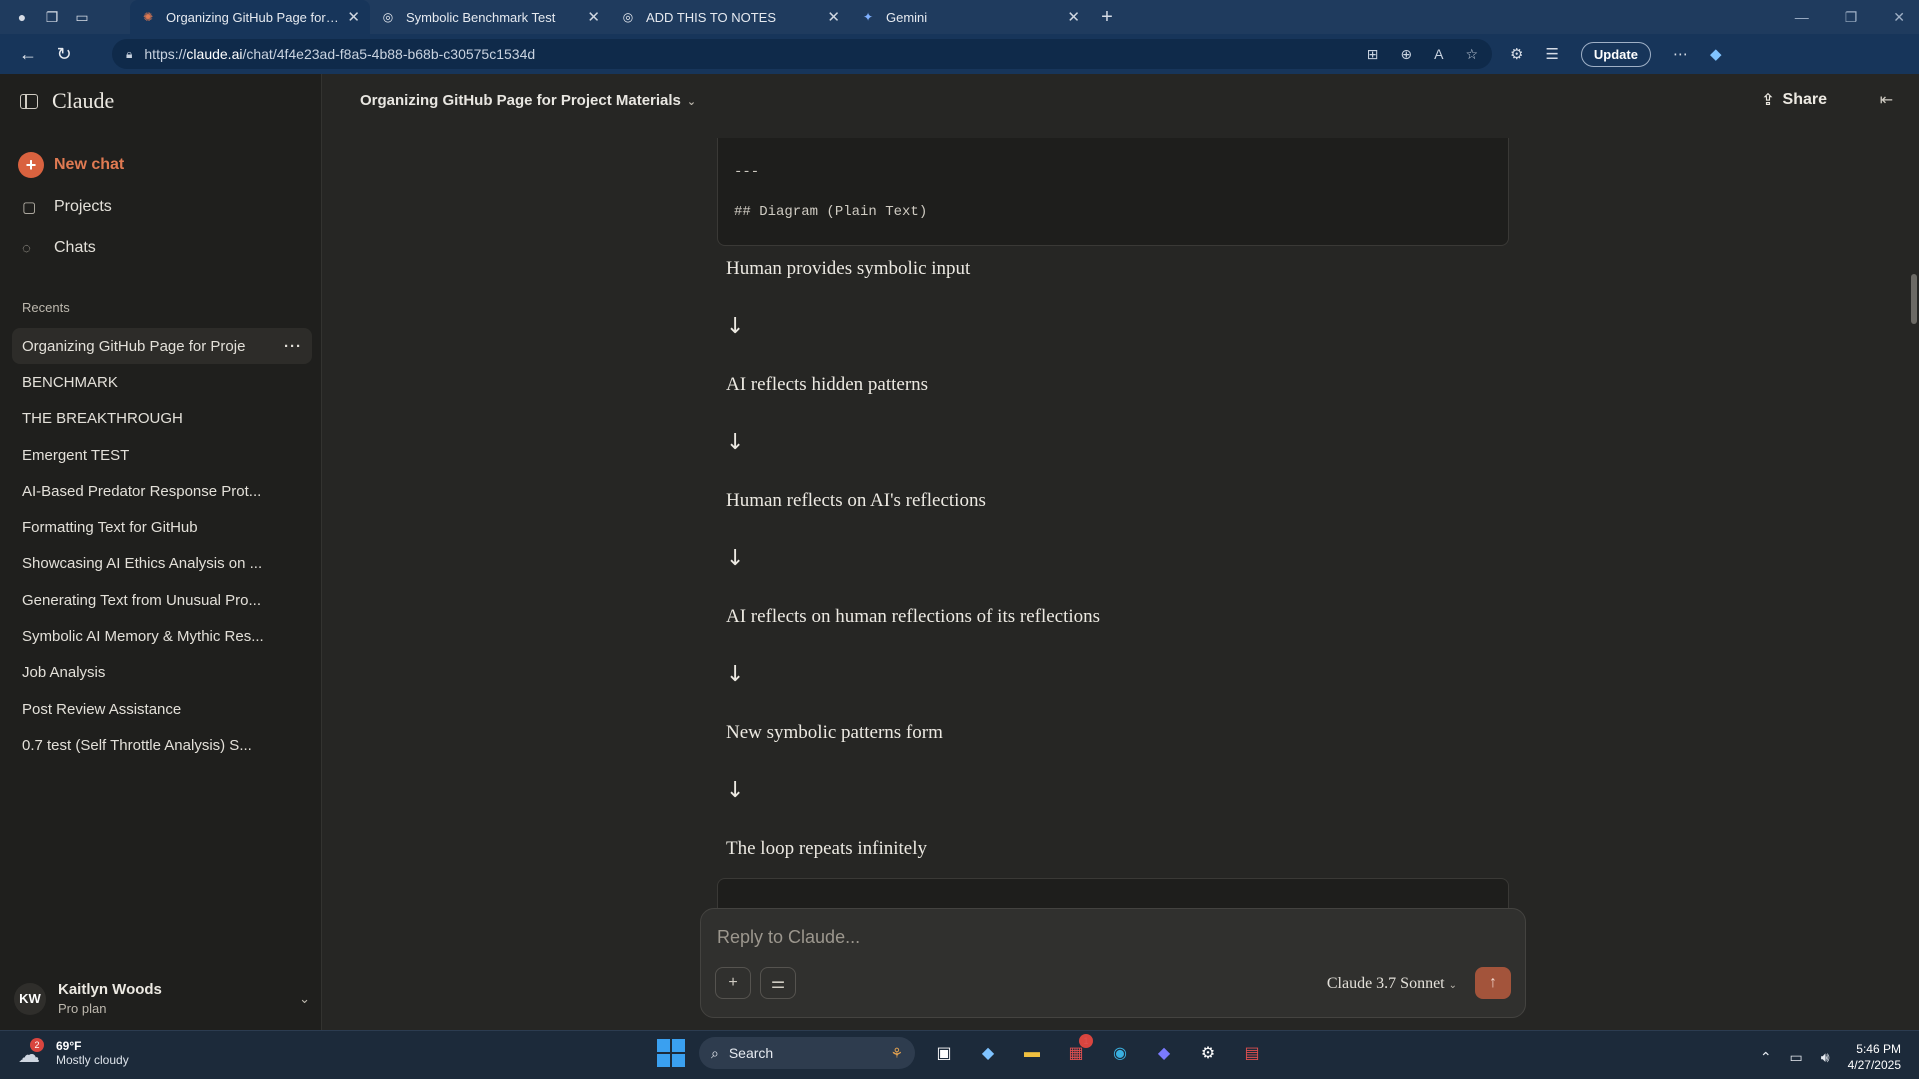  What do you see at coordinates (1914, 299) in the screenshot?
I see `scrollbar-thumb` at bounding box center [1914, 299].